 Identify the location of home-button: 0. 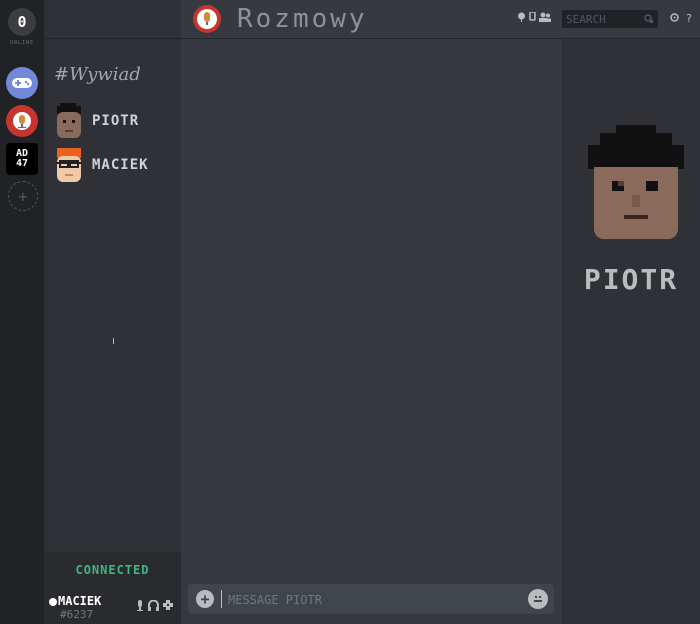
(22, 22).